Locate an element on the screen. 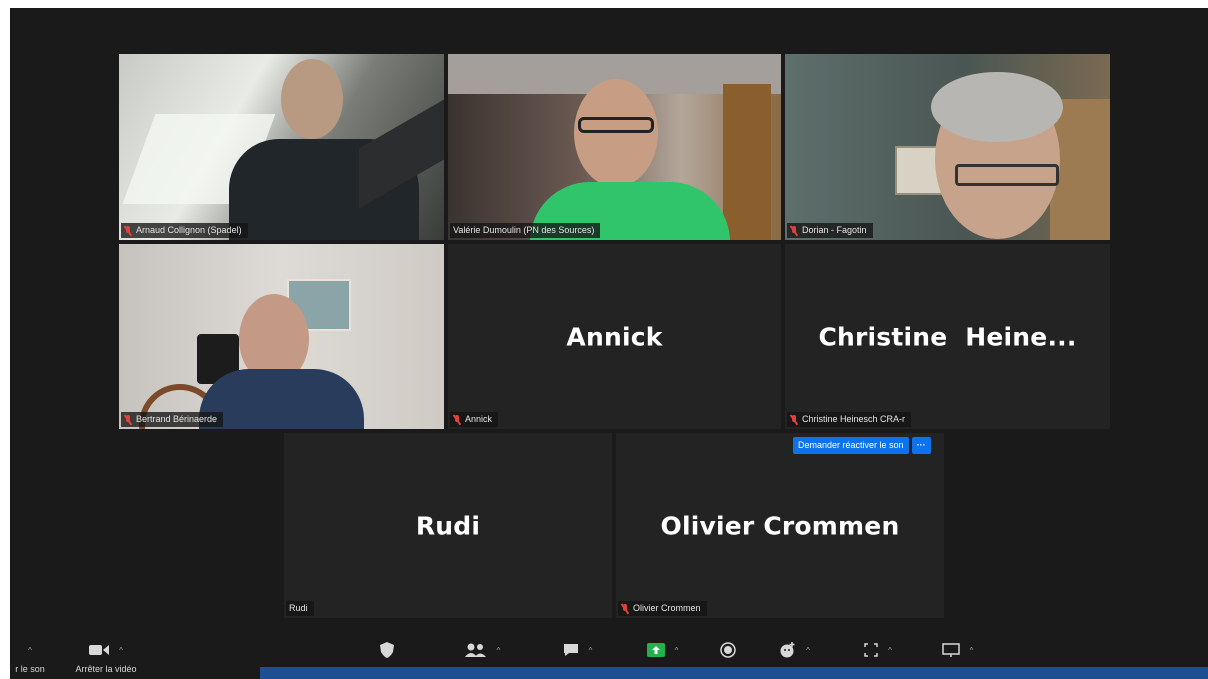 The width and height of the screenshot is (1208, 679). participant-name-tag: Bertrand Bérinaerde is located at coordinates (172, 419).